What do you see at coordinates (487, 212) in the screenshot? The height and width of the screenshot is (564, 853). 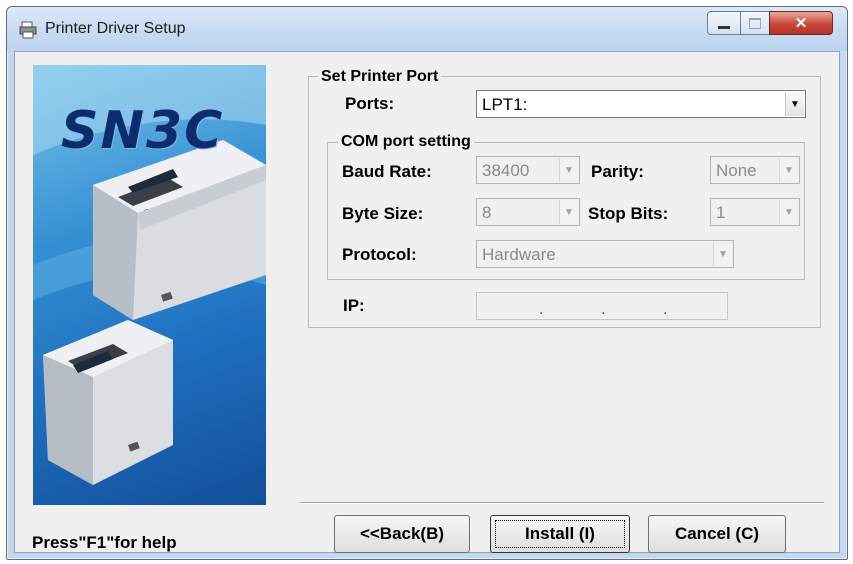 I see `byte-size-value: 8` at bounding box center [487, 212].